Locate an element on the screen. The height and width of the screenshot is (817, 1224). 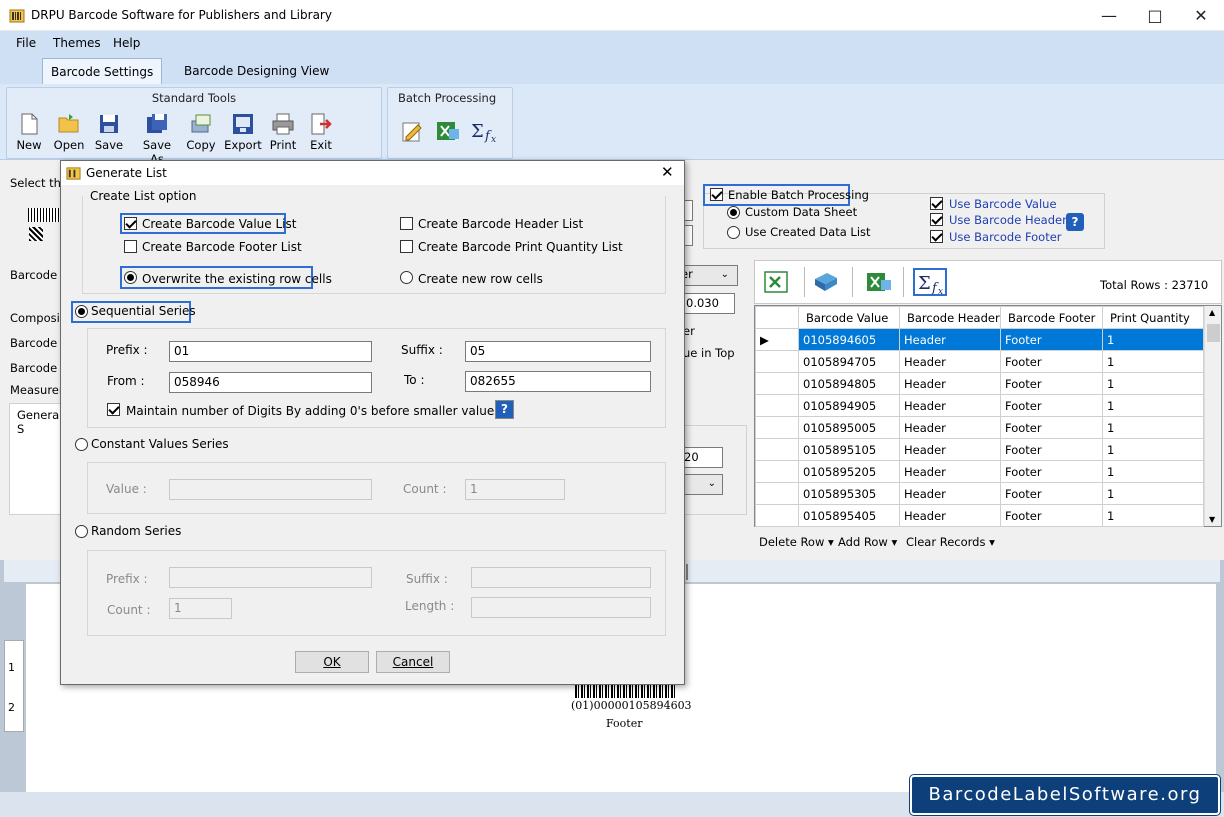
maintain-digits-checkbox is located at coordinates (113, 409).